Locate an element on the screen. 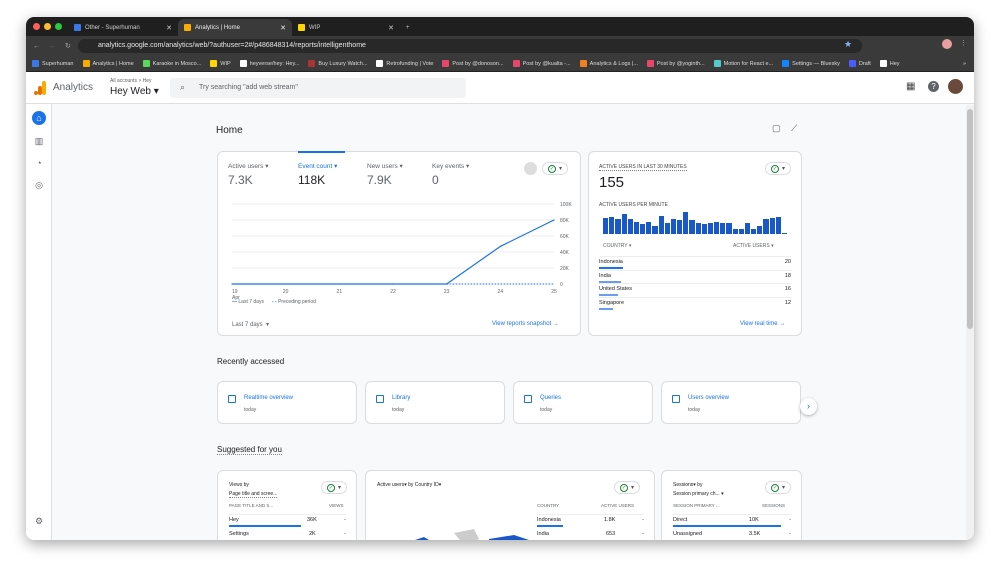 This screenshot has width=1000, height=574. account-avatar is located at coordinates (955, 86).